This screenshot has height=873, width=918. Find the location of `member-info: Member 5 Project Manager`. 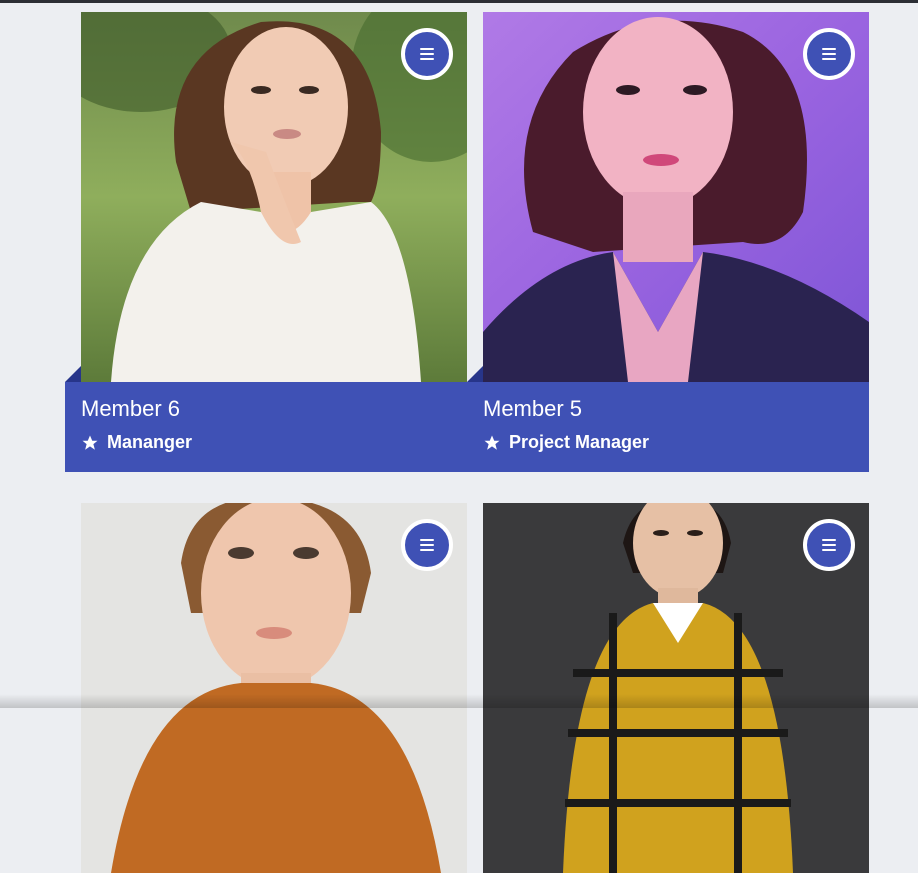

member-info: Member 5 Project Manager is located at coordinates (668, 427).